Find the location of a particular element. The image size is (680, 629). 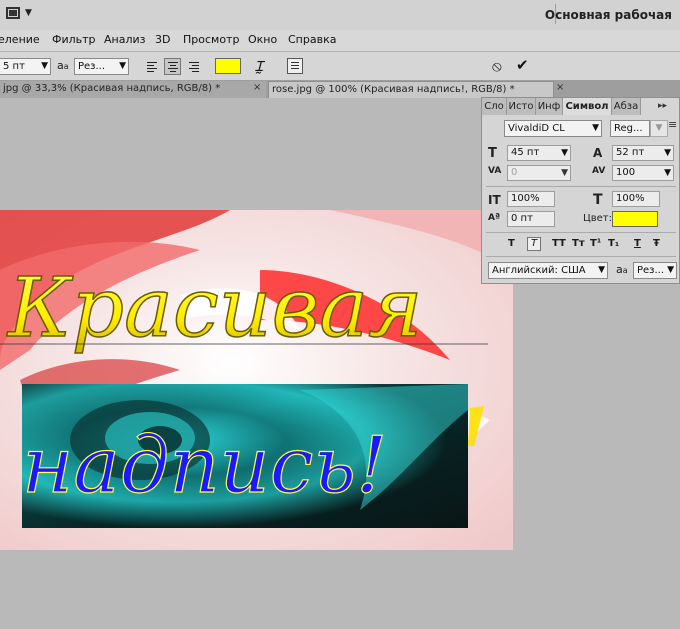

underline-button: T is located at coordinates (637, 243).